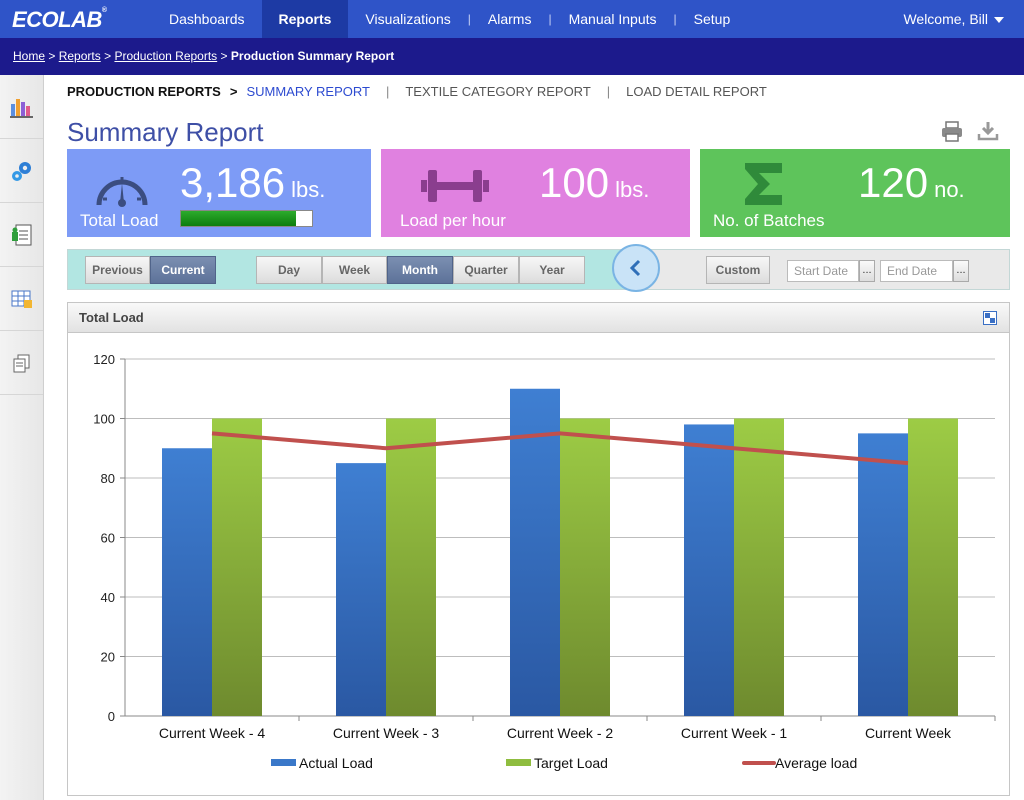 This screenshot has height=800, width=1024. Describe the element at coordinates (312, 56) in the screenshot. I see `breadcrumb-current: Production Summary Report` at that location.